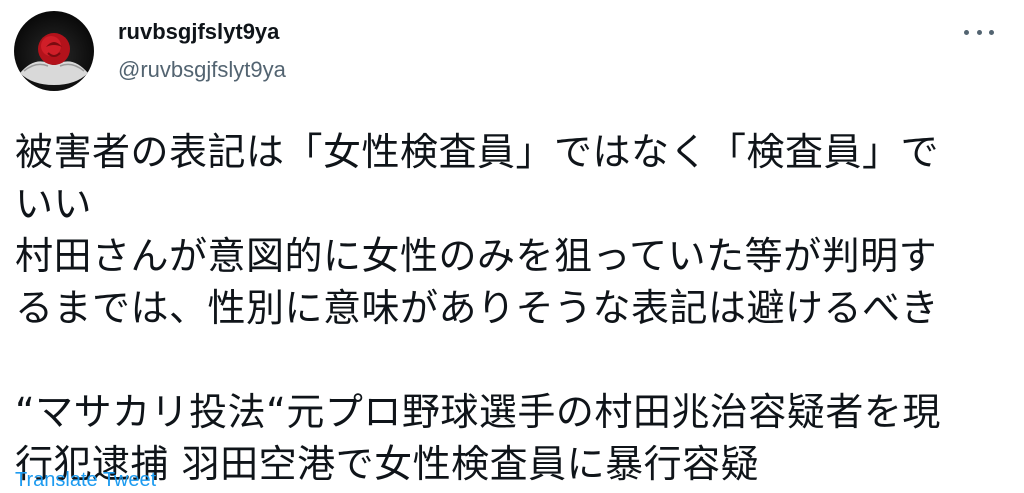 Image resolution: width=1024 pixels, height=493 pixels. What do you see at coordinates (477, 308) in the screenshot?
I see `tweet-line: るまでは、性別に意味がありそうな表記は避けるべき` at bounding box center [477, 308].